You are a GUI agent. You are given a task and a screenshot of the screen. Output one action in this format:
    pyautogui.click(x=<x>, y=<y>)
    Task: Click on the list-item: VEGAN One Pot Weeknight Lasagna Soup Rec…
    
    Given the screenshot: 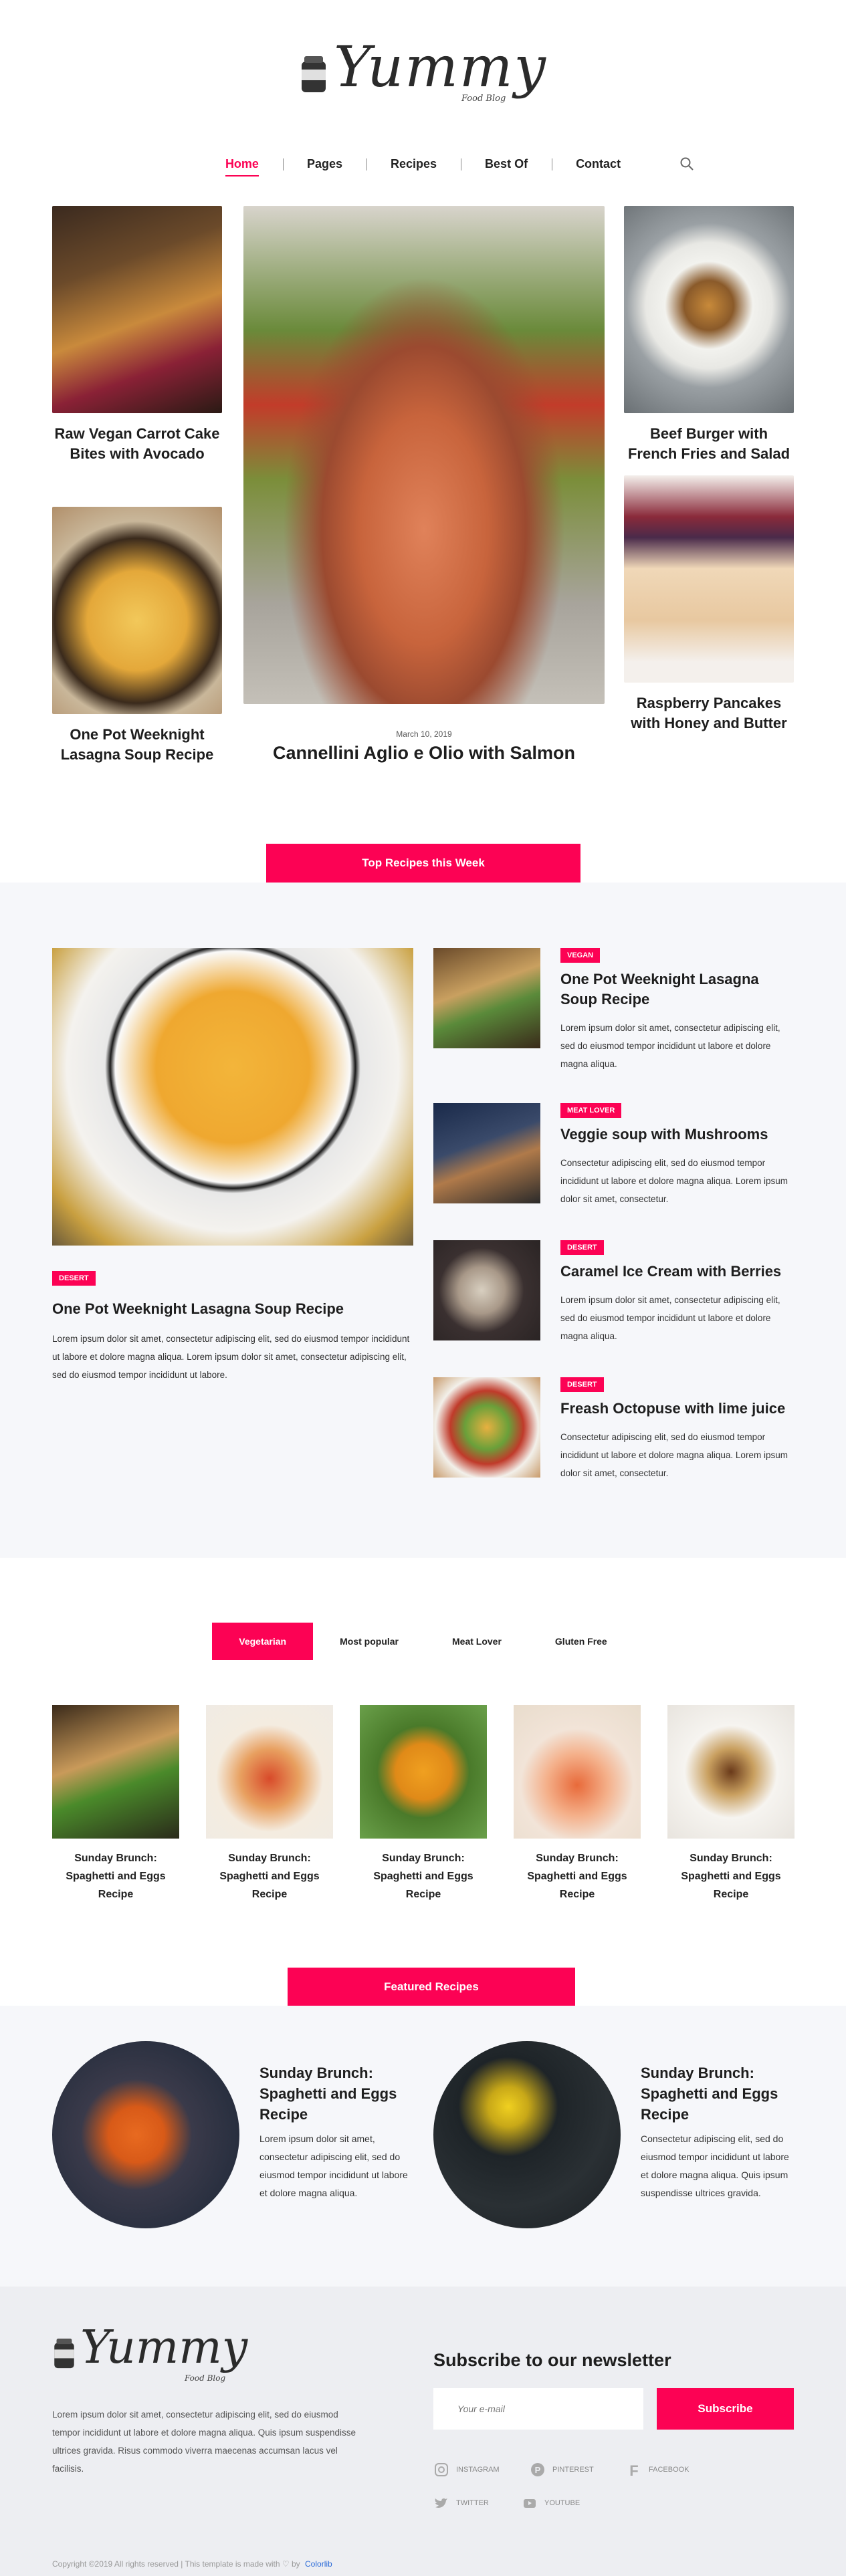 What is the action you would take?
    pyautogui.click(x=614, y=1008)
    